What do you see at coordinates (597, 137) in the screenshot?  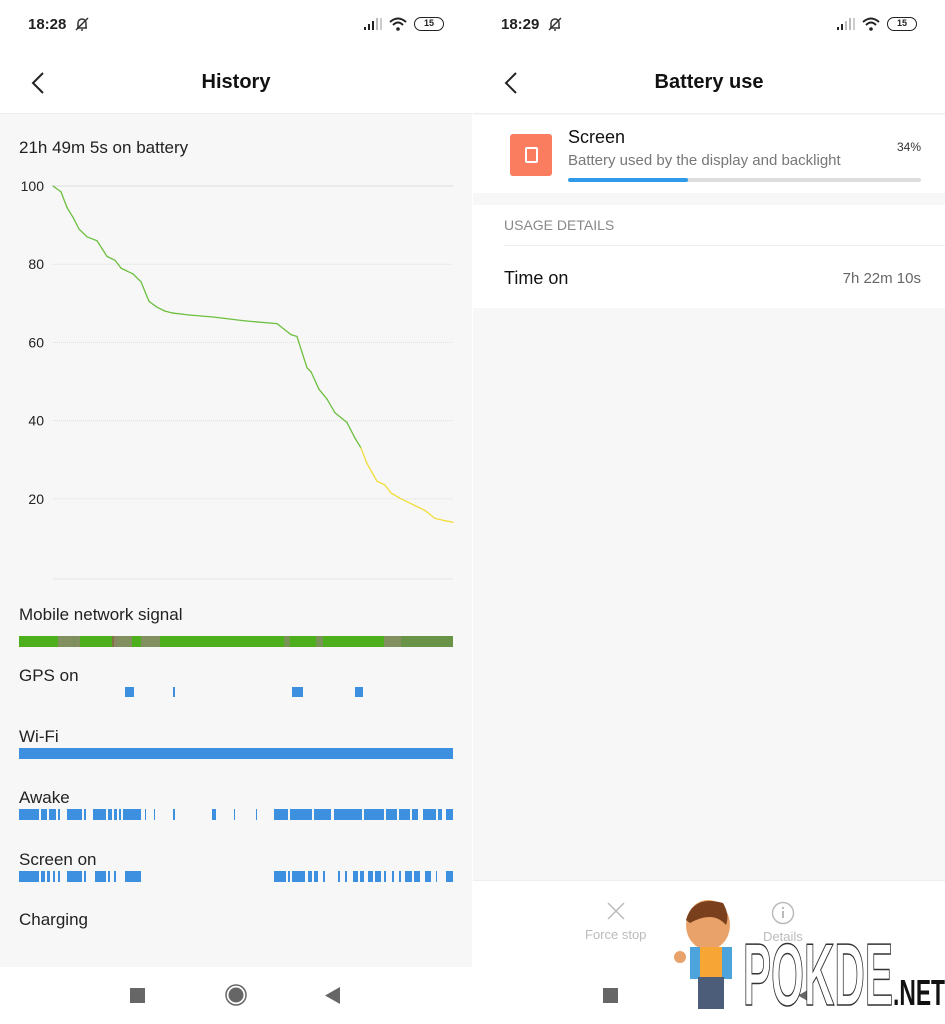 I see `item-name: Screen` at bounding box center [597, 137].